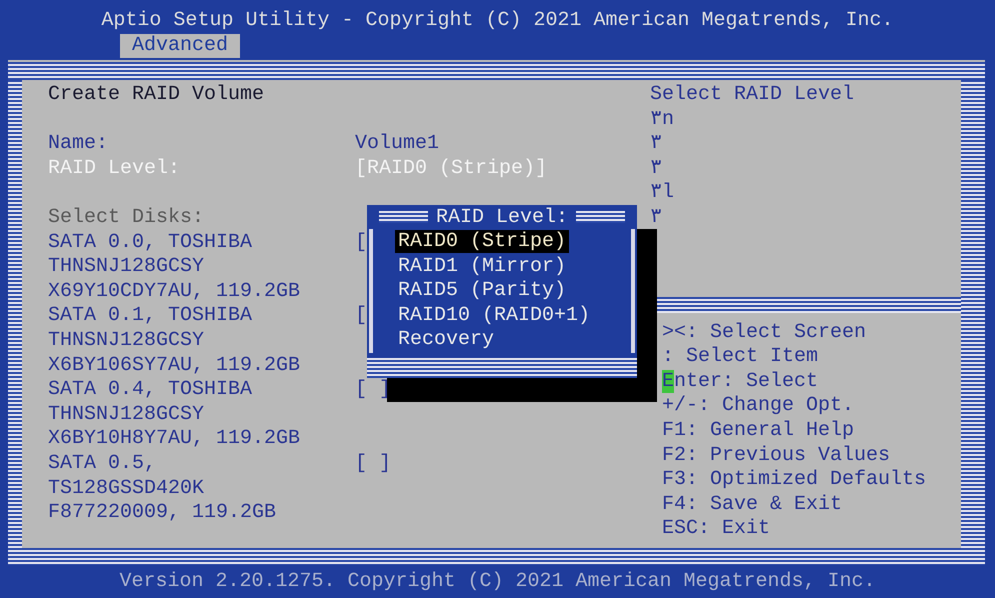 The width and height of the screenshot is (995, 598). What do you see at coordinates (482, 290) in the screenshot?
I see `option-item: RAID5 (Parity)` at bounding box center [482, 290].